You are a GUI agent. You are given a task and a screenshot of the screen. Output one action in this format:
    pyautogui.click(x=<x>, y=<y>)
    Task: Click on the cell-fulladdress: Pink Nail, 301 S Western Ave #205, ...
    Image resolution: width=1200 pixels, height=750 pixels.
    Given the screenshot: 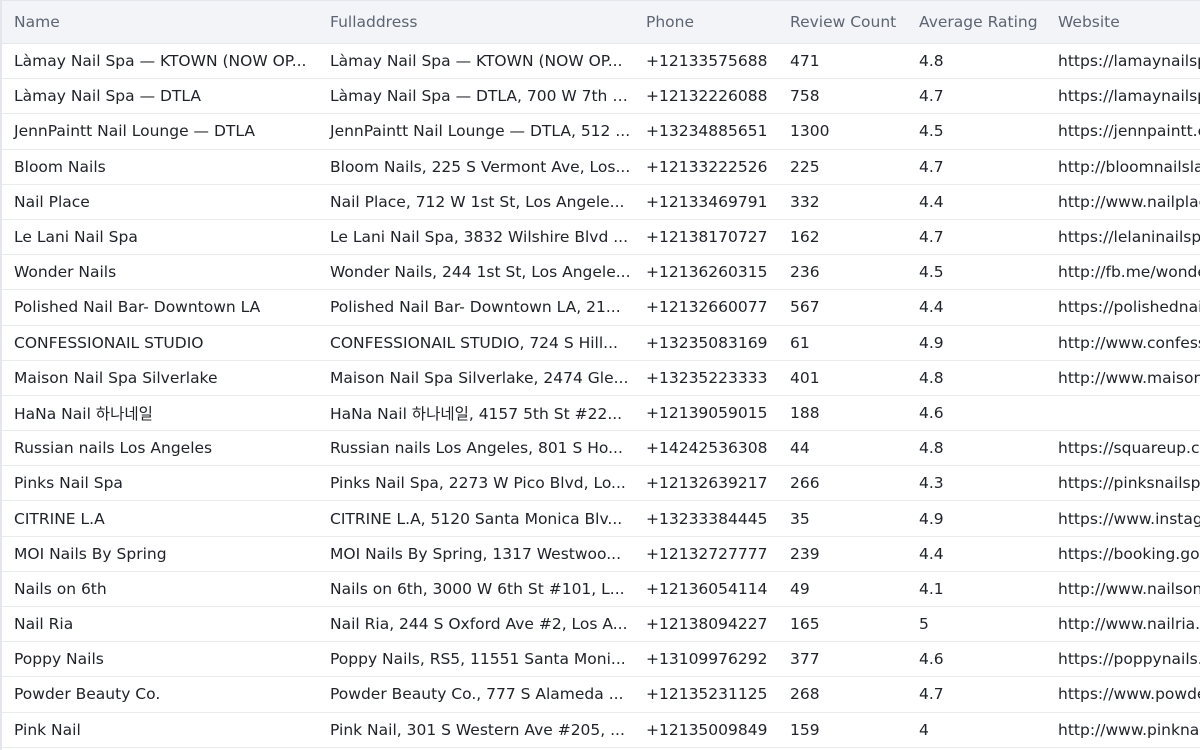 What is the action you would take?
    pyautogui.click(x=474, y=730)
    